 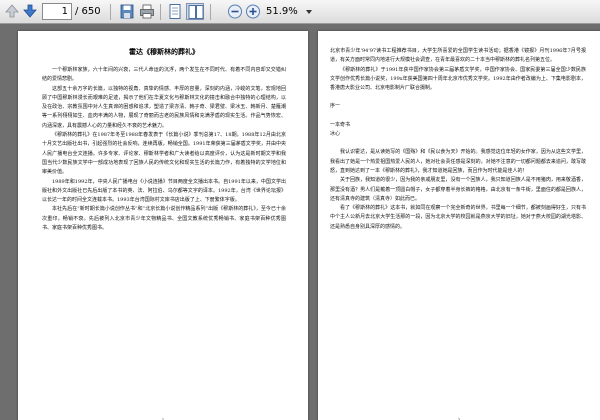 I want to click on print-icon, so click(x=147, y=11).